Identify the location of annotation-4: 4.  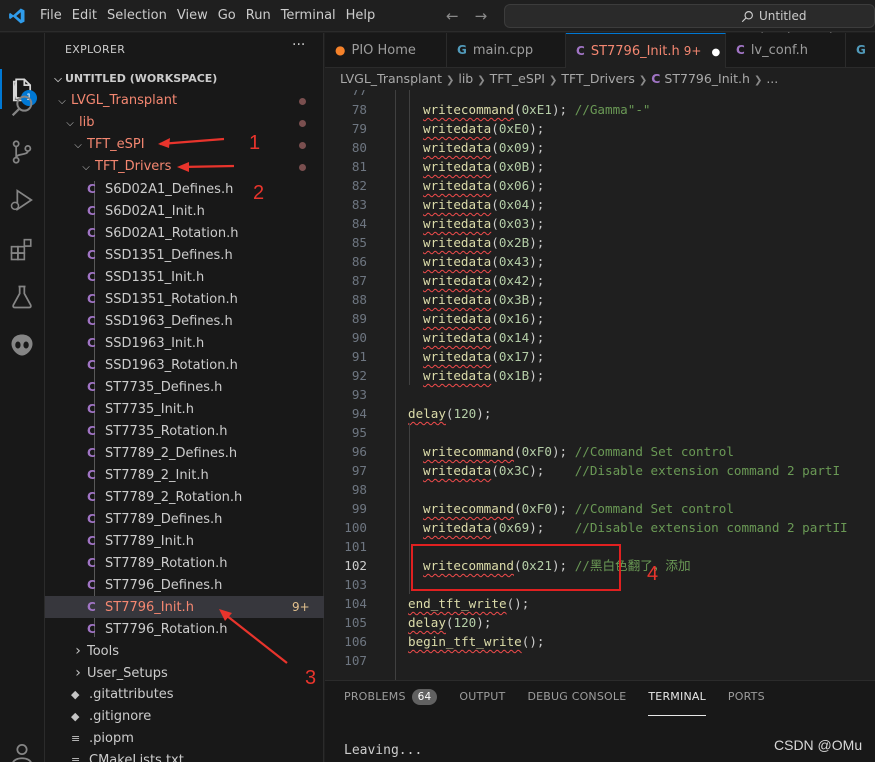
(653, 574).